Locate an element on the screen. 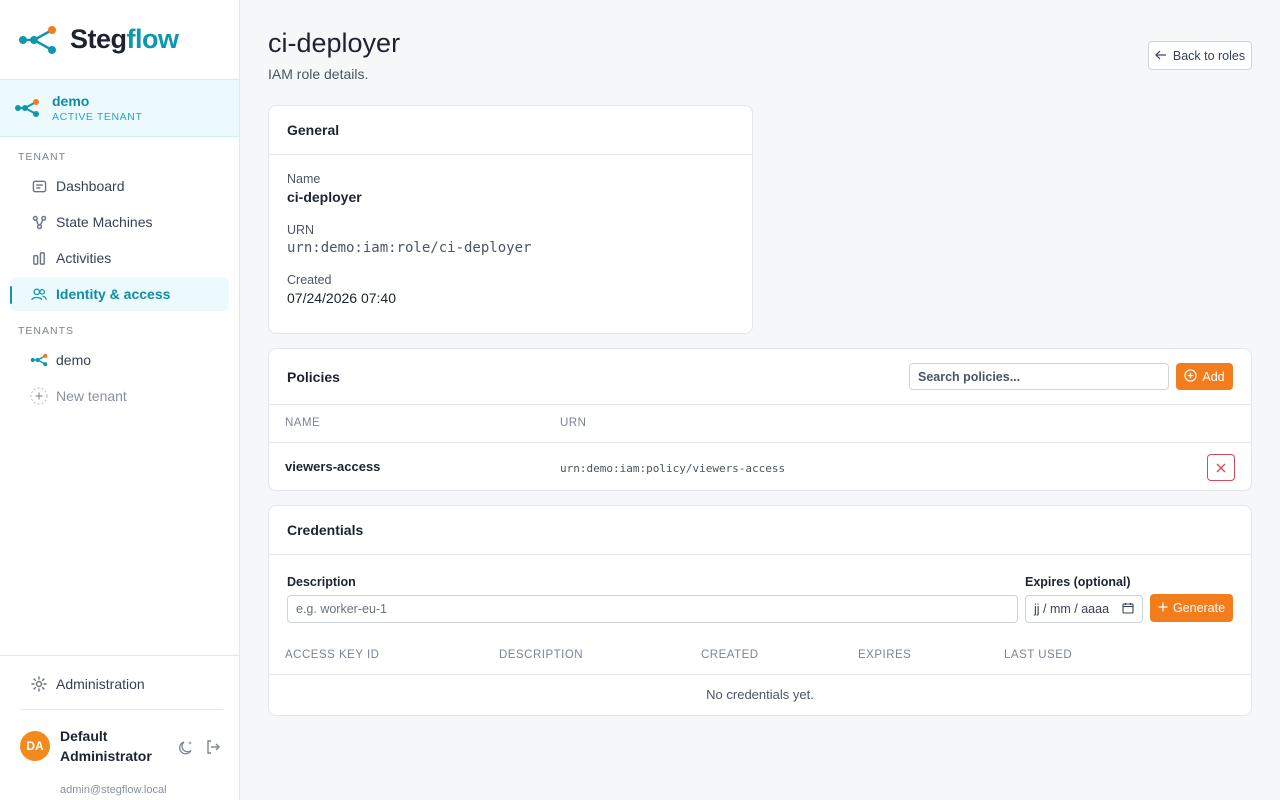  policies-card-header: Policies Search policies... Add is located at coordinates (760, 377).